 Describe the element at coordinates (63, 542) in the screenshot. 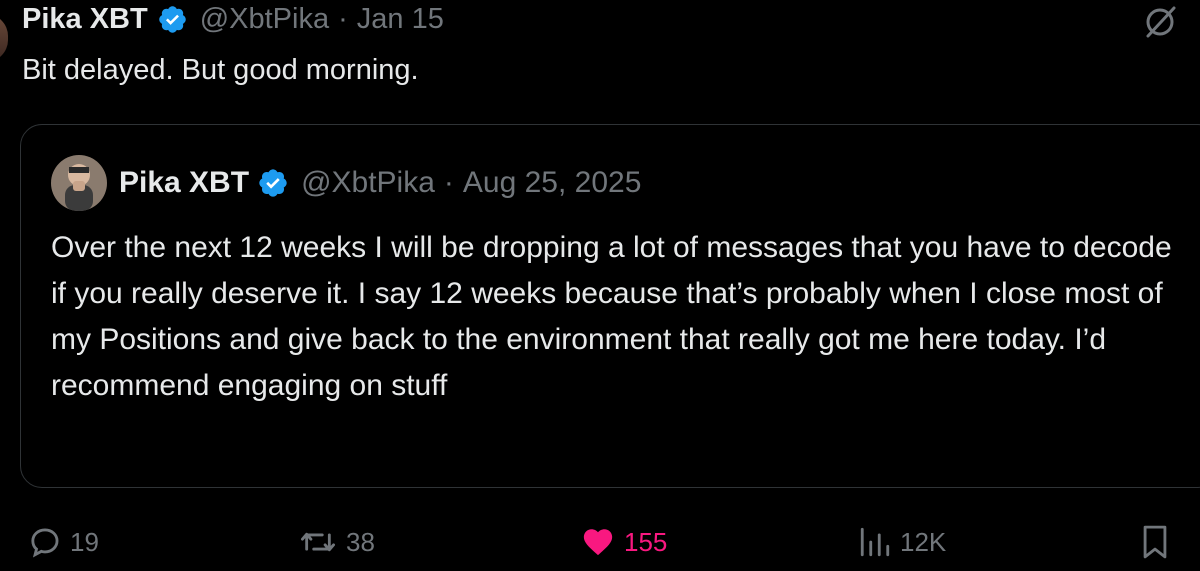

I see `reply-button: 19` at that location.